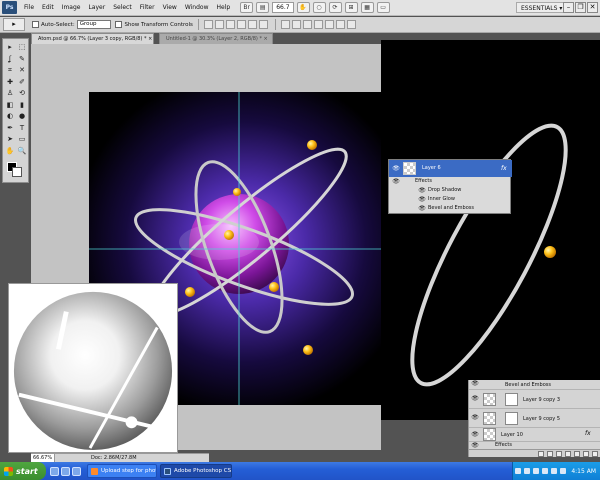  I want to click on layer-row: 👁 Layer 9 copy 3, so click(534, 399).